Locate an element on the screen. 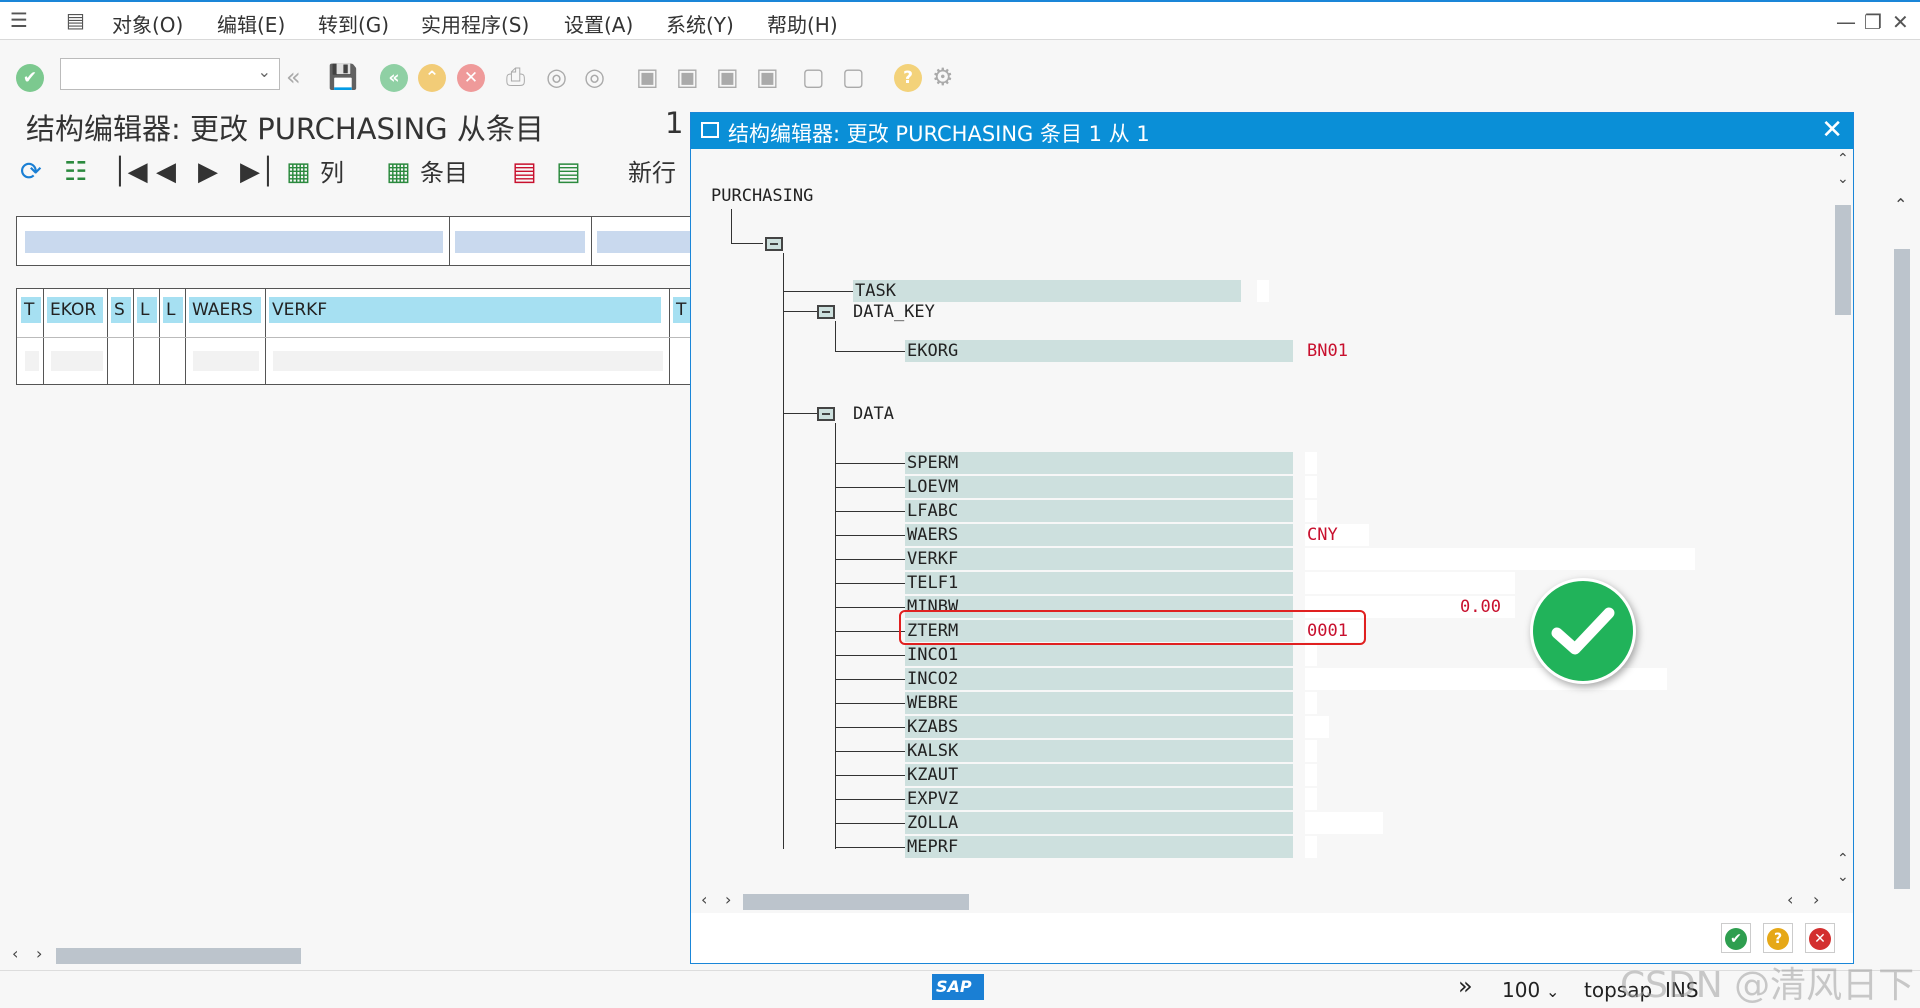 This screenshot has width=1920, height=1008. find-icon: ◎ is located at coordinates (556, 77).